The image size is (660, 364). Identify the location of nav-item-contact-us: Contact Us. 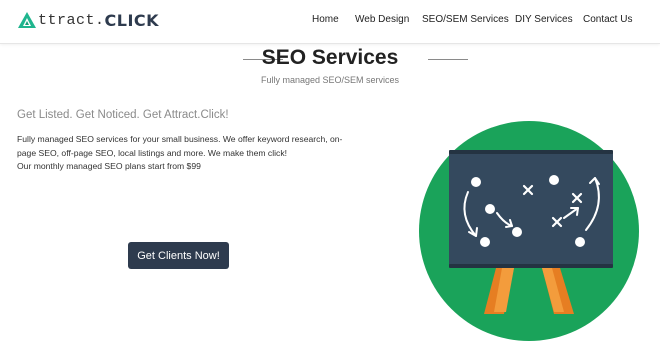
(607, 19).